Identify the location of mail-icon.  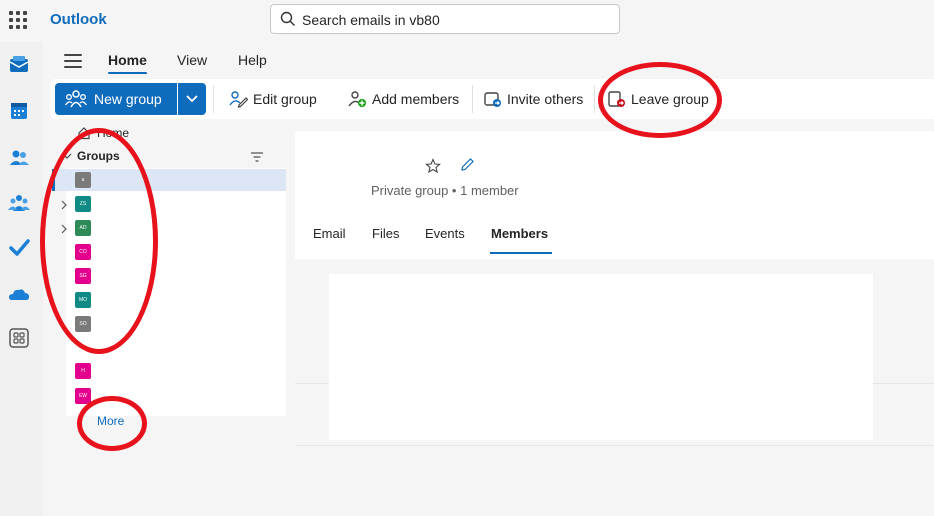
(19, 65).